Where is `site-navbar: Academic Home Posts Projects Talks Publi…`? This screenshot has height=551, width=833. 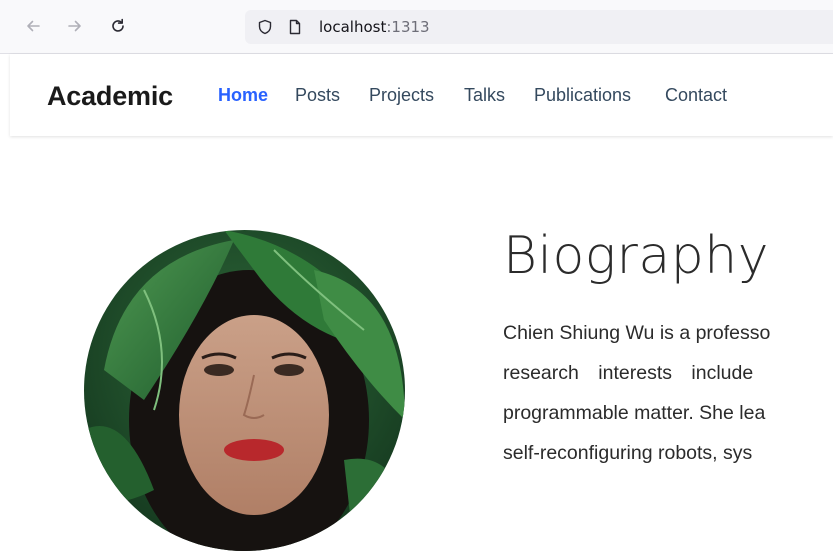
site-navbar: Academic Home Posts Projects Talks Publi… is located at coordinates (421, 95).